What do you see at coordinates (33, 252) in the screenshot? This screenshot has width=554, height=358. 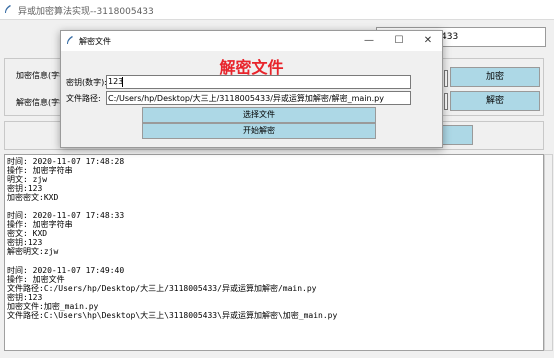 I see `log-line: 解密明文:zjw` at bounding box center [33, 252].